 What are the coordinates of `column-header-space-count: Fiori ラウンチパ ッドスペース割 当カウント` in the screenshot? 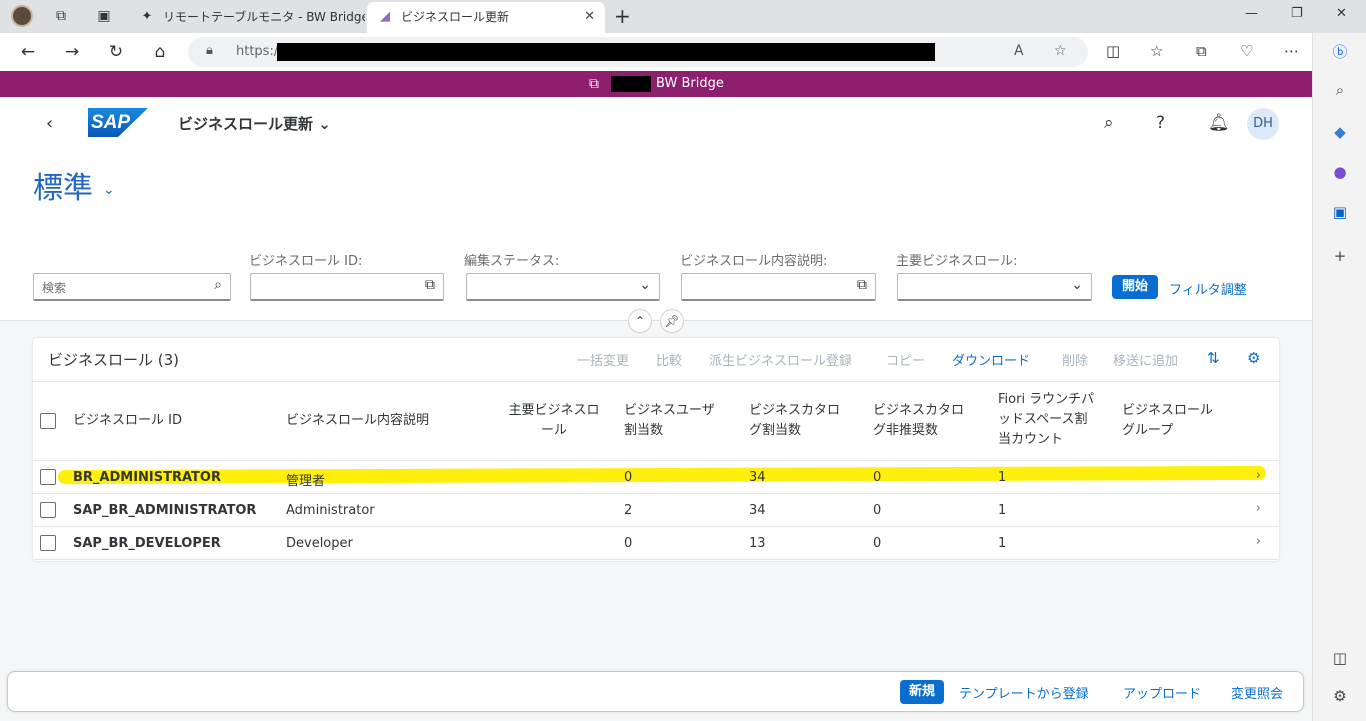 It's located at (1046, 420).